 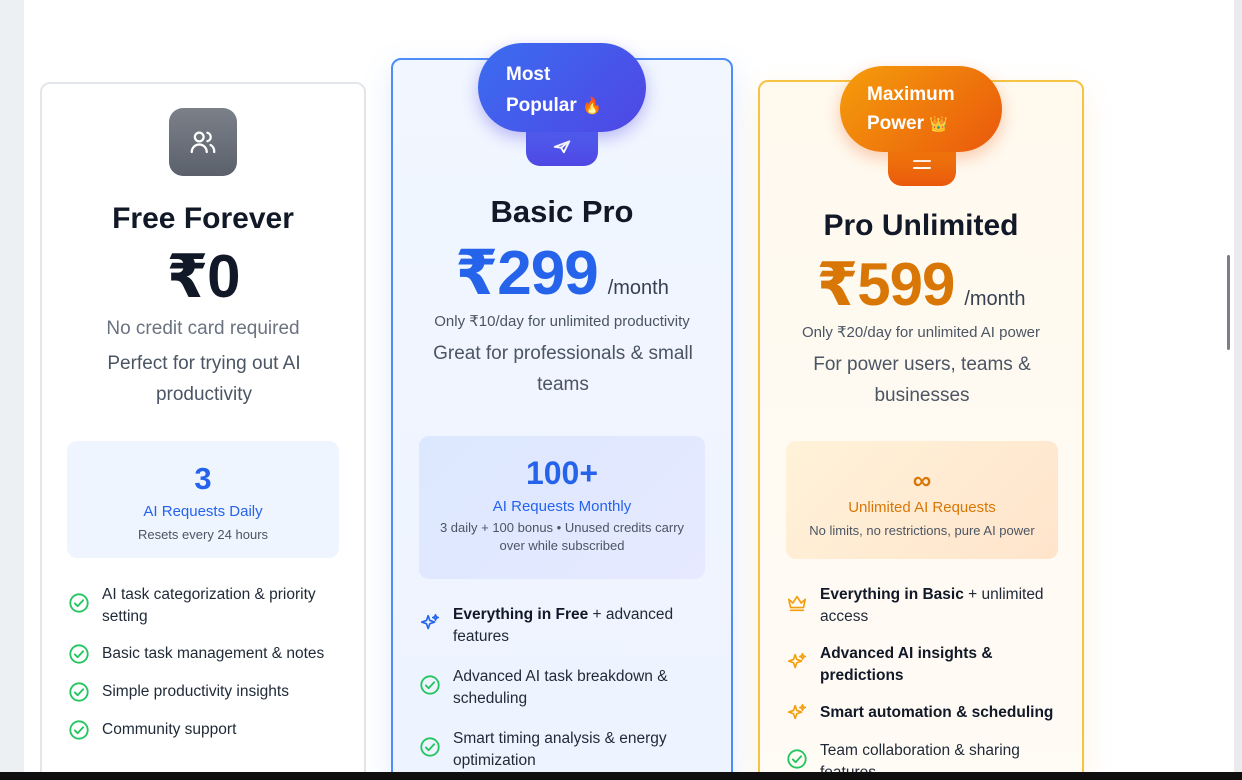 I want to click on feature-text: Everything in Free + advanced features, so click(x=581, y=626).